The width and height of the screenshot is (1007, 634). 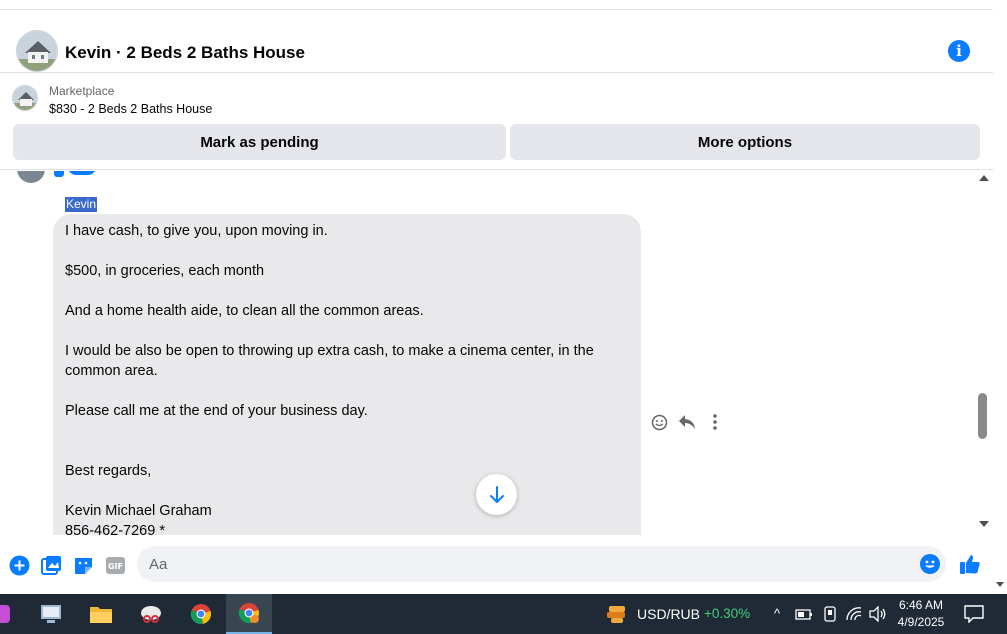 What do you see at coordinates (617, 614) in the screenshot?
I see `currency-widget-icon` at bounding box center [617, 614].